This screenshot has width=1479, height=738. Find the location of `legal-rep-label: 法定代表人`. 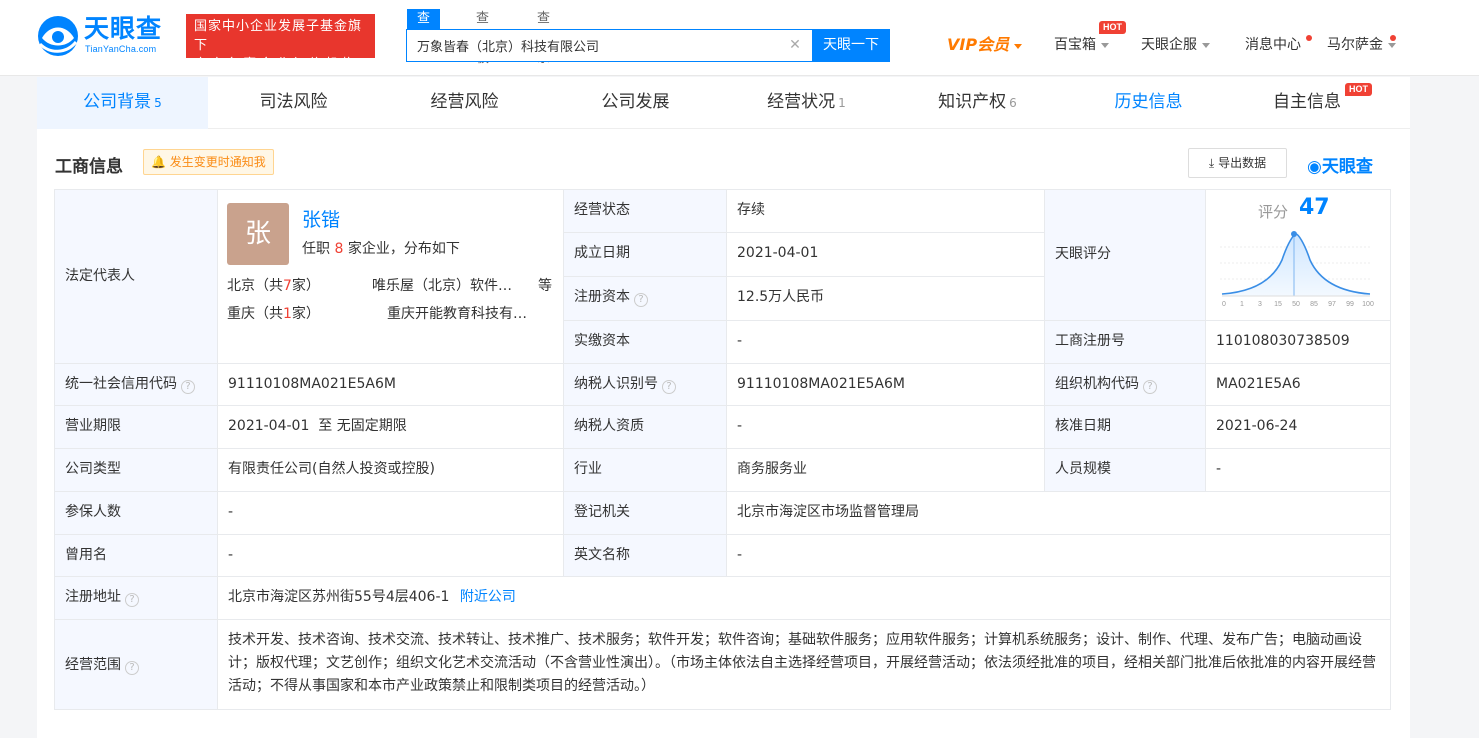

legal-rep-label: 法定代表人 is located at coordinates (136, 276).